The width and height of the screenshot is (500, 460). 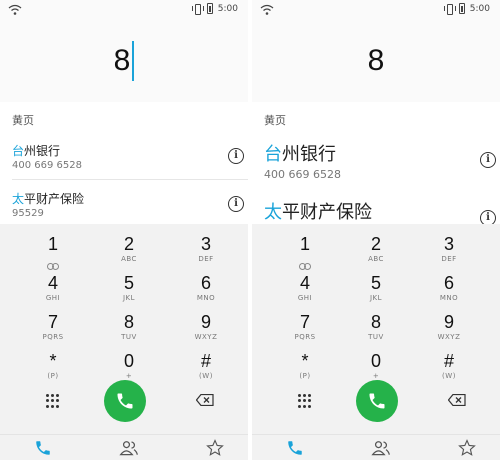 What do you see at coordinates (130, 179) in the screenshot?
I see `divider` at bounding box center [130, 179].